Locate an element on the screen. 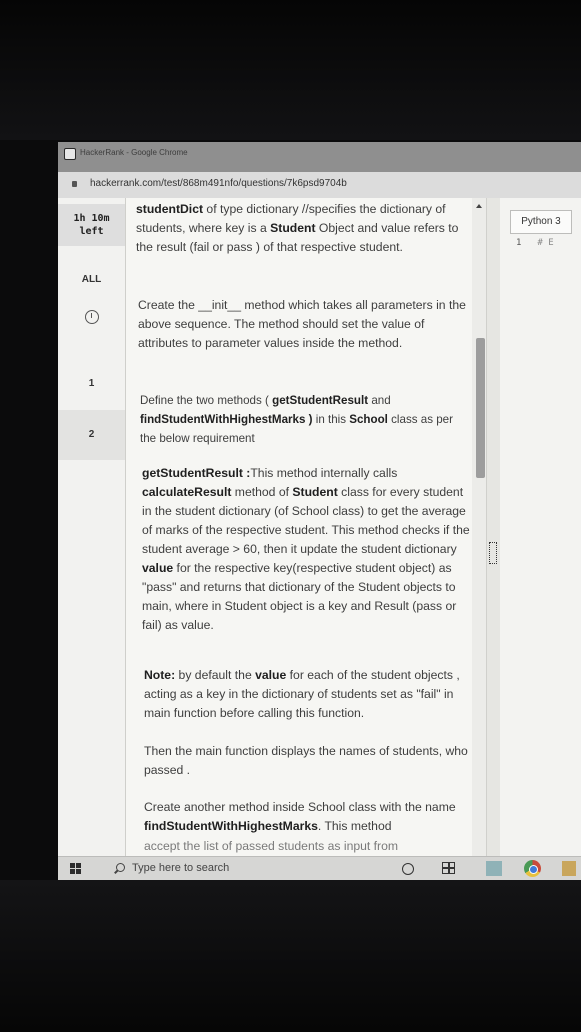  scrollbar-thumb is located at coordinates (480, 408).